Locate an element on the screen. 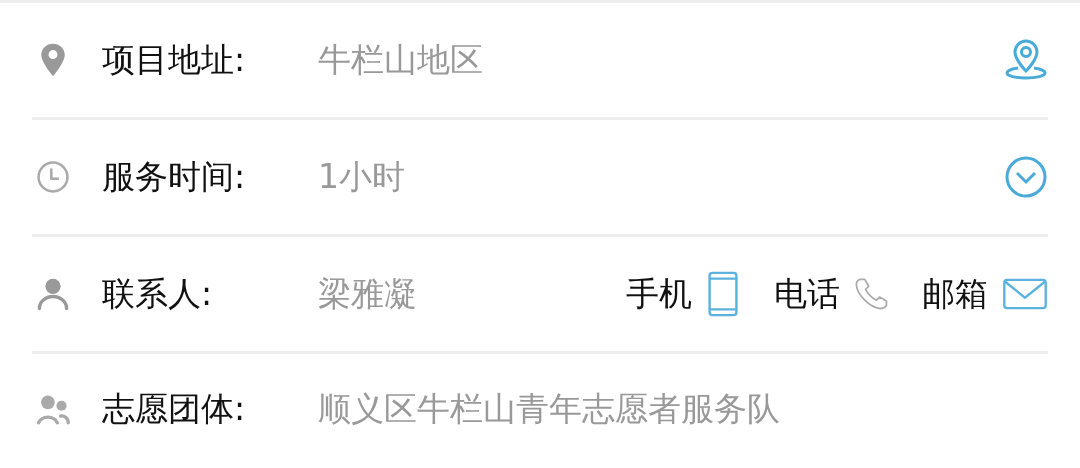 The image size is (1080, 468). field-value: 顺义区牛栏山青年志愿者服务队 is located at coordinates (549, 409).